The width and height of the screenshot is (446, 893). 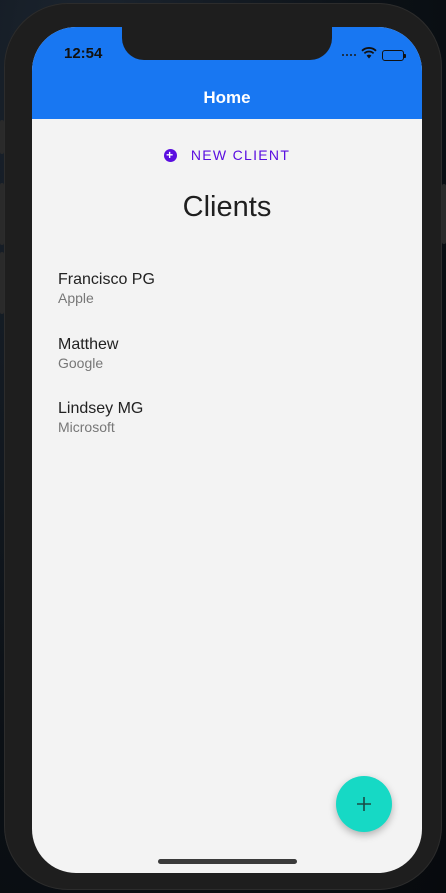 What do you see at coordinates (2, 283) in the screenshot?
I see `volume-down-button` at bounding box center [2, 283].